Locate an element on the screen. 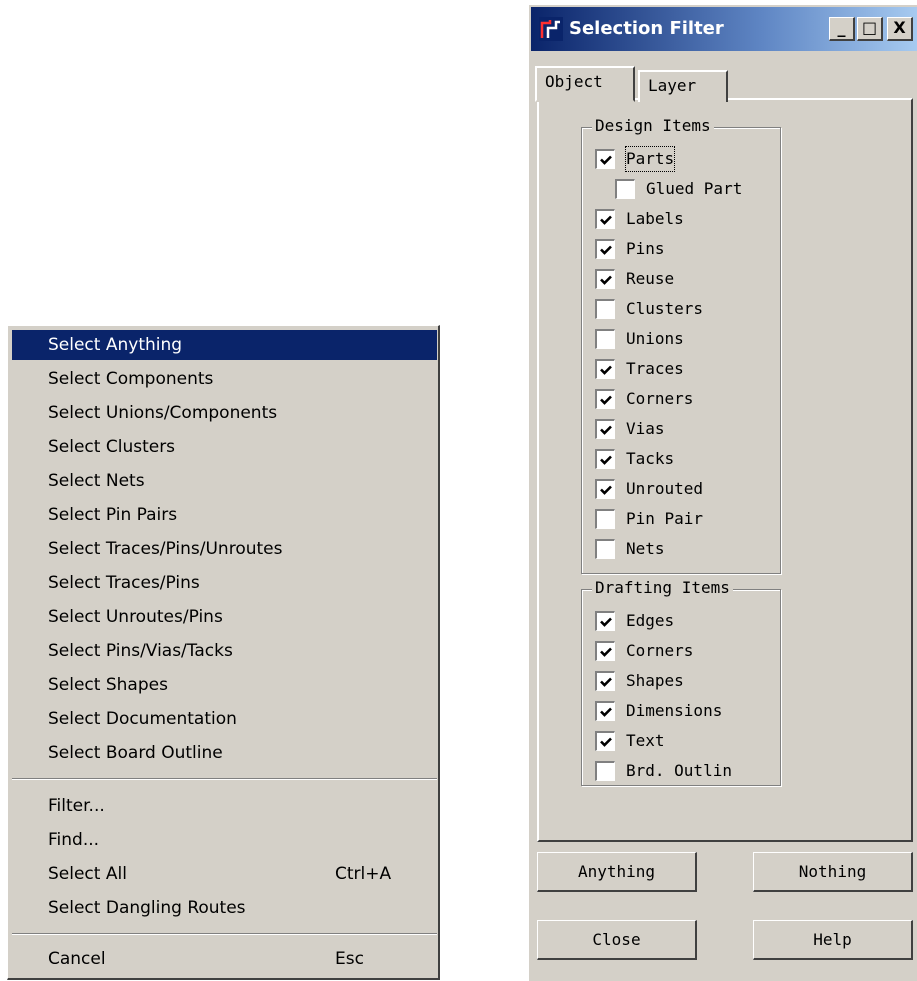 The height and width of the screenshot is (981, 917). menu-item-select-shapes: Select Shapes is located at coordinates (224, 685).